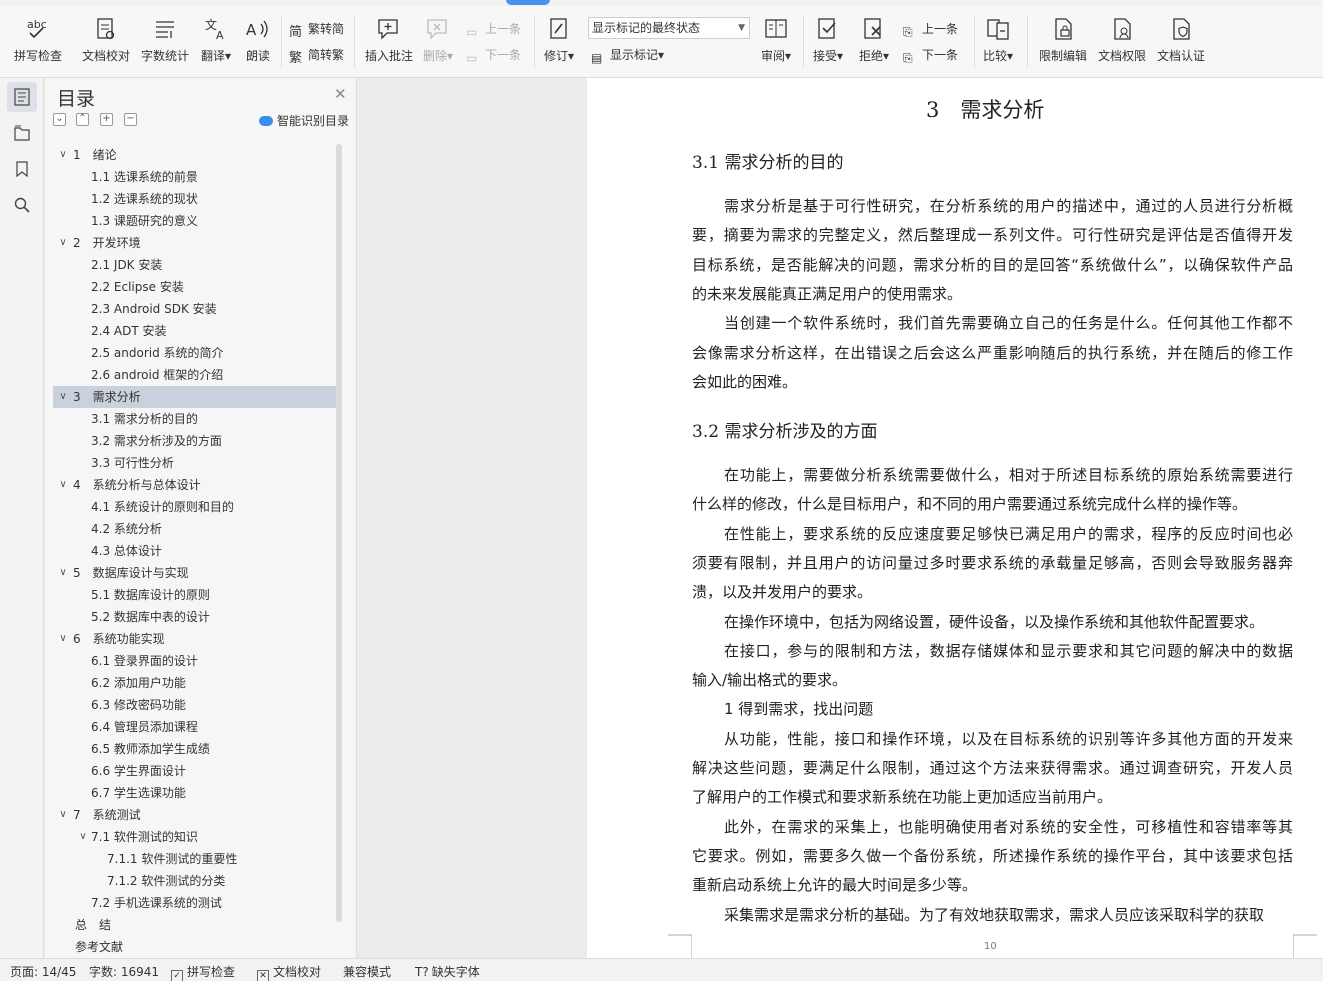 The height and width of the screenshot is (981, 1323). I want to click on toc-scrollbar, so click(339, 533).